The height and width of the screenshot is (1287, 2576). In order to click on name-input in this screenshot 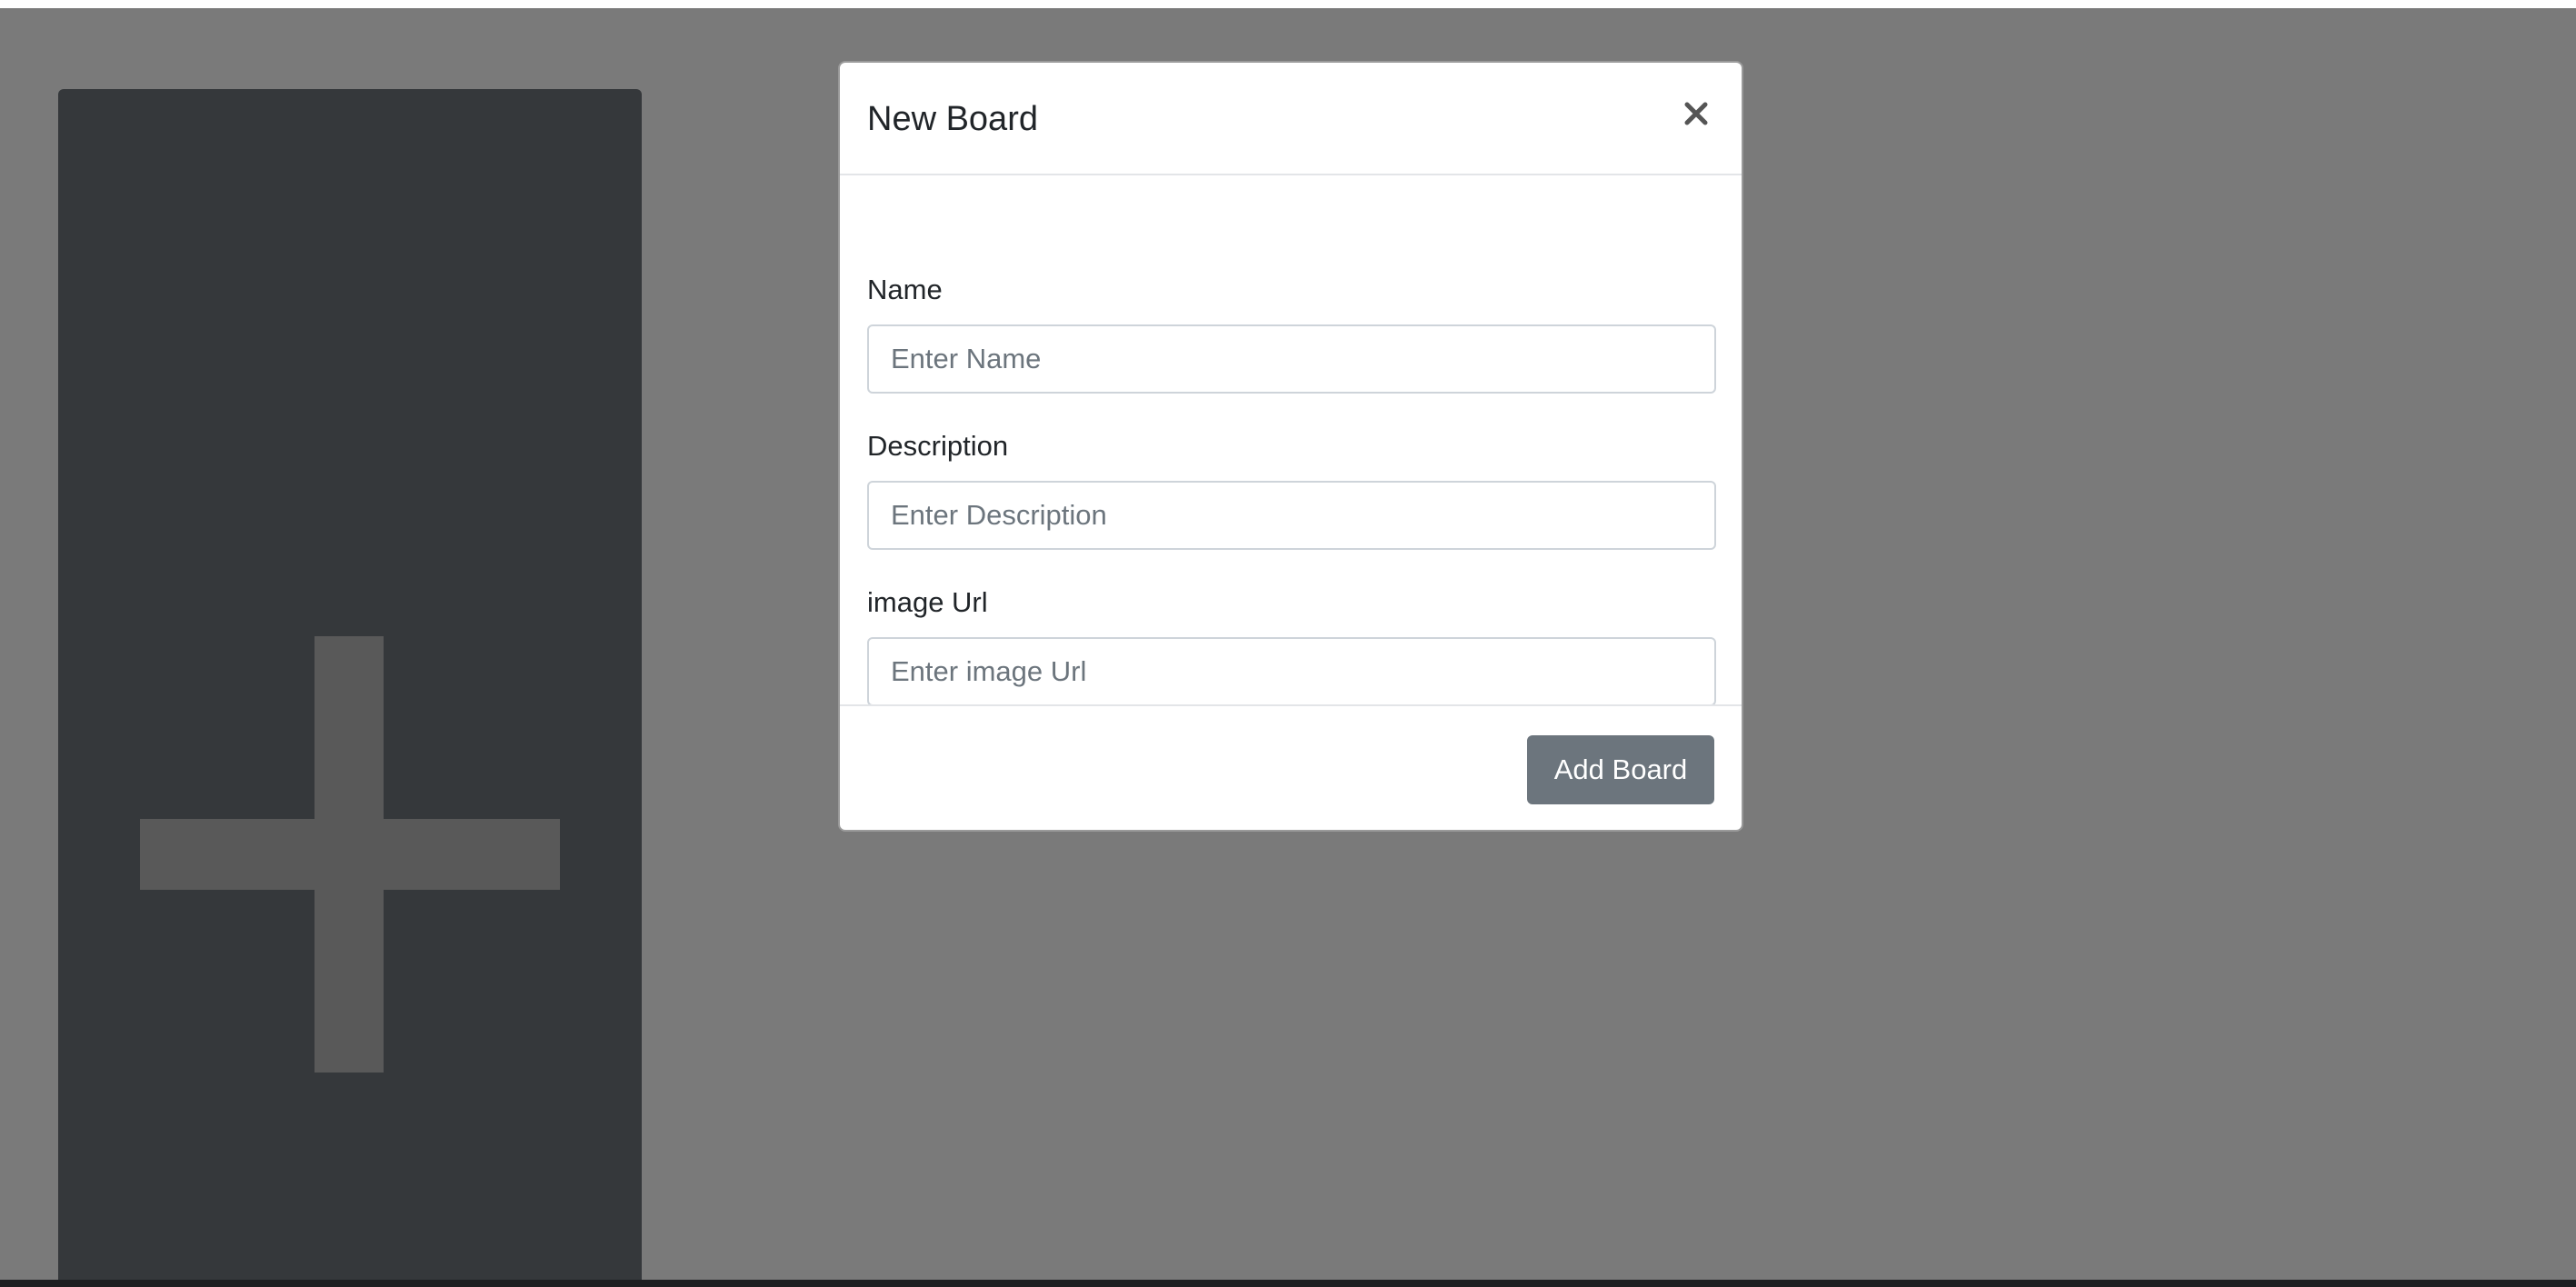, I will do `click(1291, 359)`.